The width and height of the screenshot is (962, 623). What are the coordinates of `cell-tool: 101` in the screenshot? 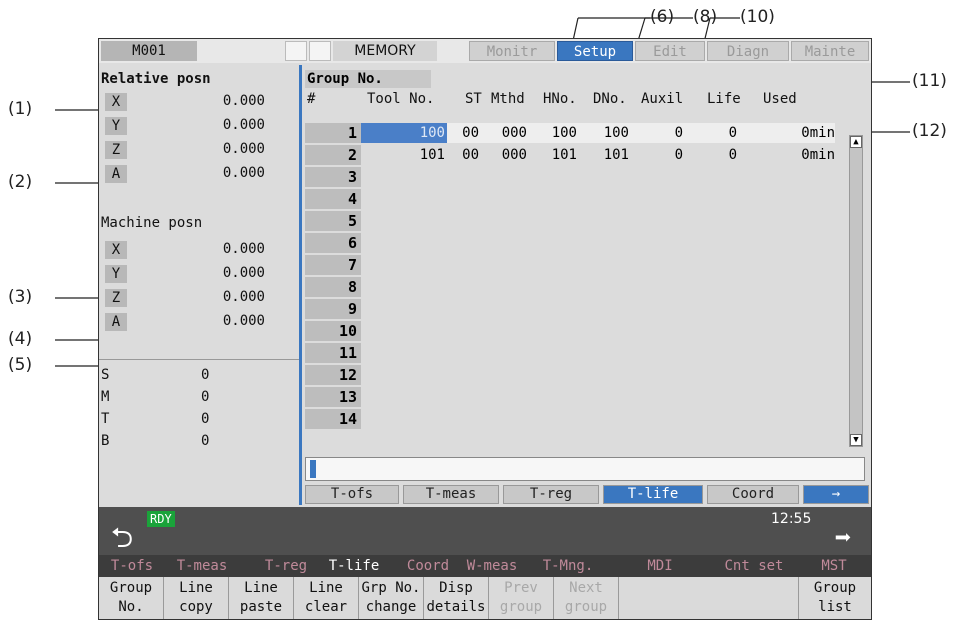 It's located at (422, 155).